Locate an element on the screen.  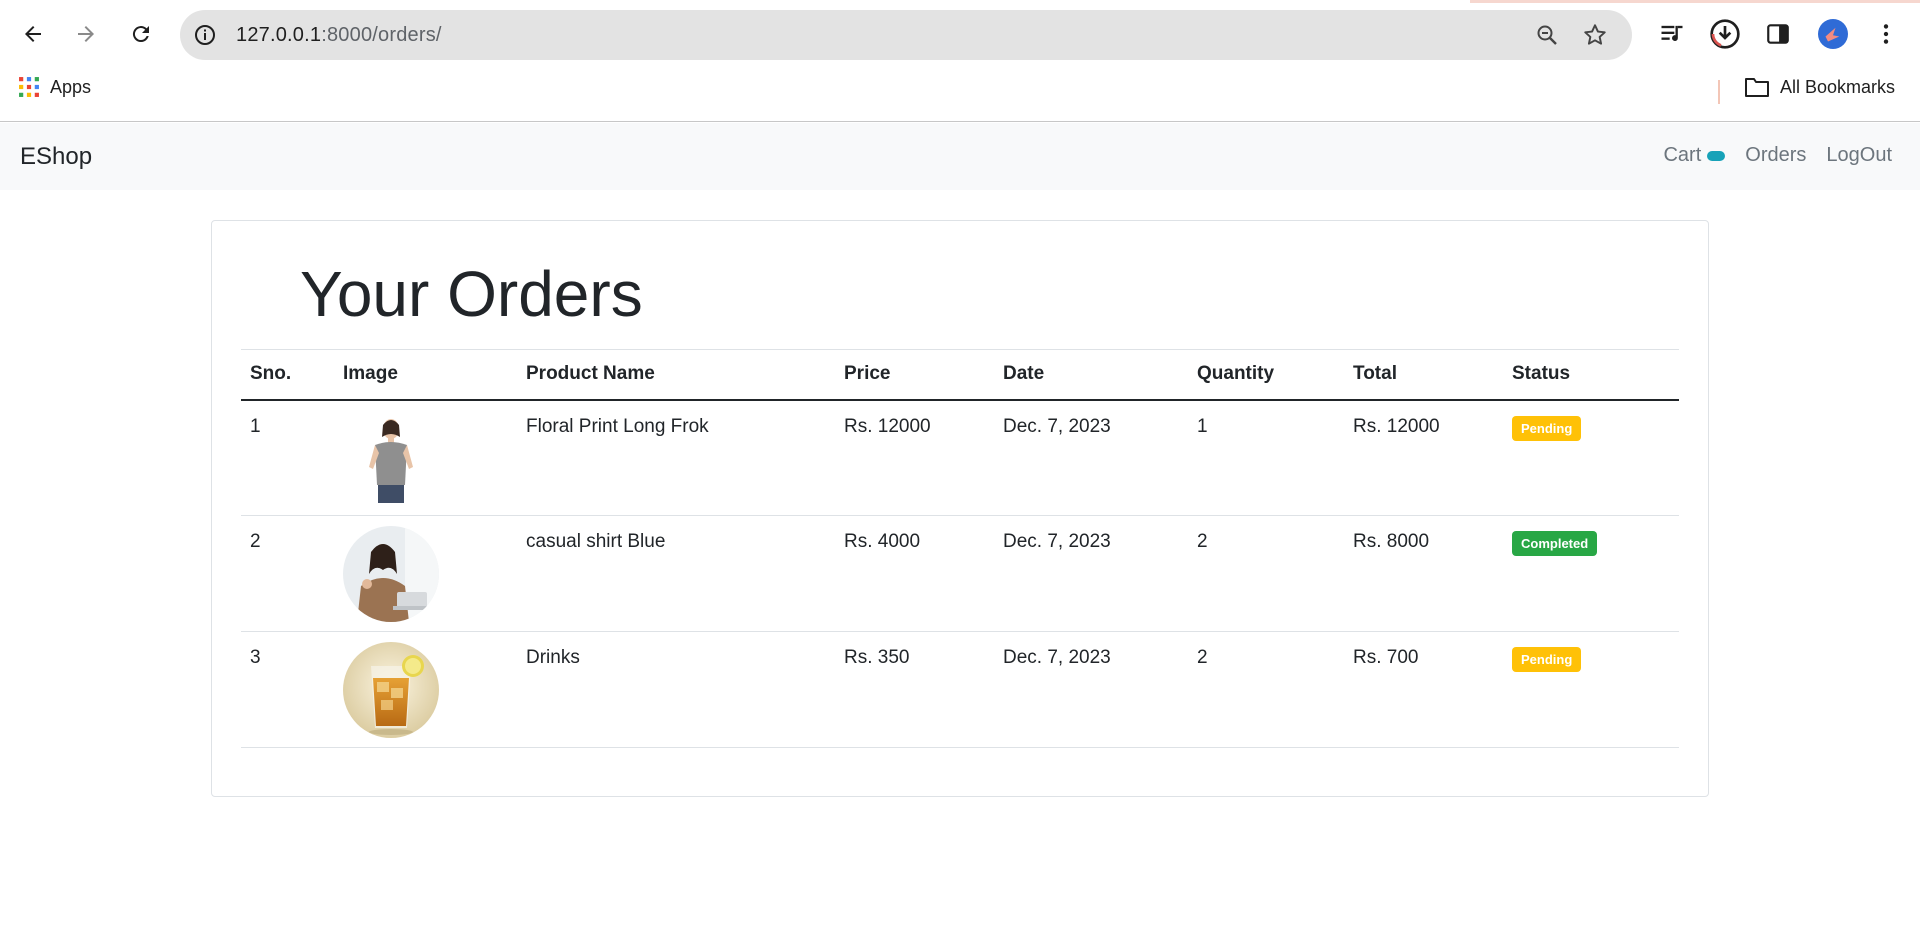
header-sno: Sno. is located at coordinates (287, 375).